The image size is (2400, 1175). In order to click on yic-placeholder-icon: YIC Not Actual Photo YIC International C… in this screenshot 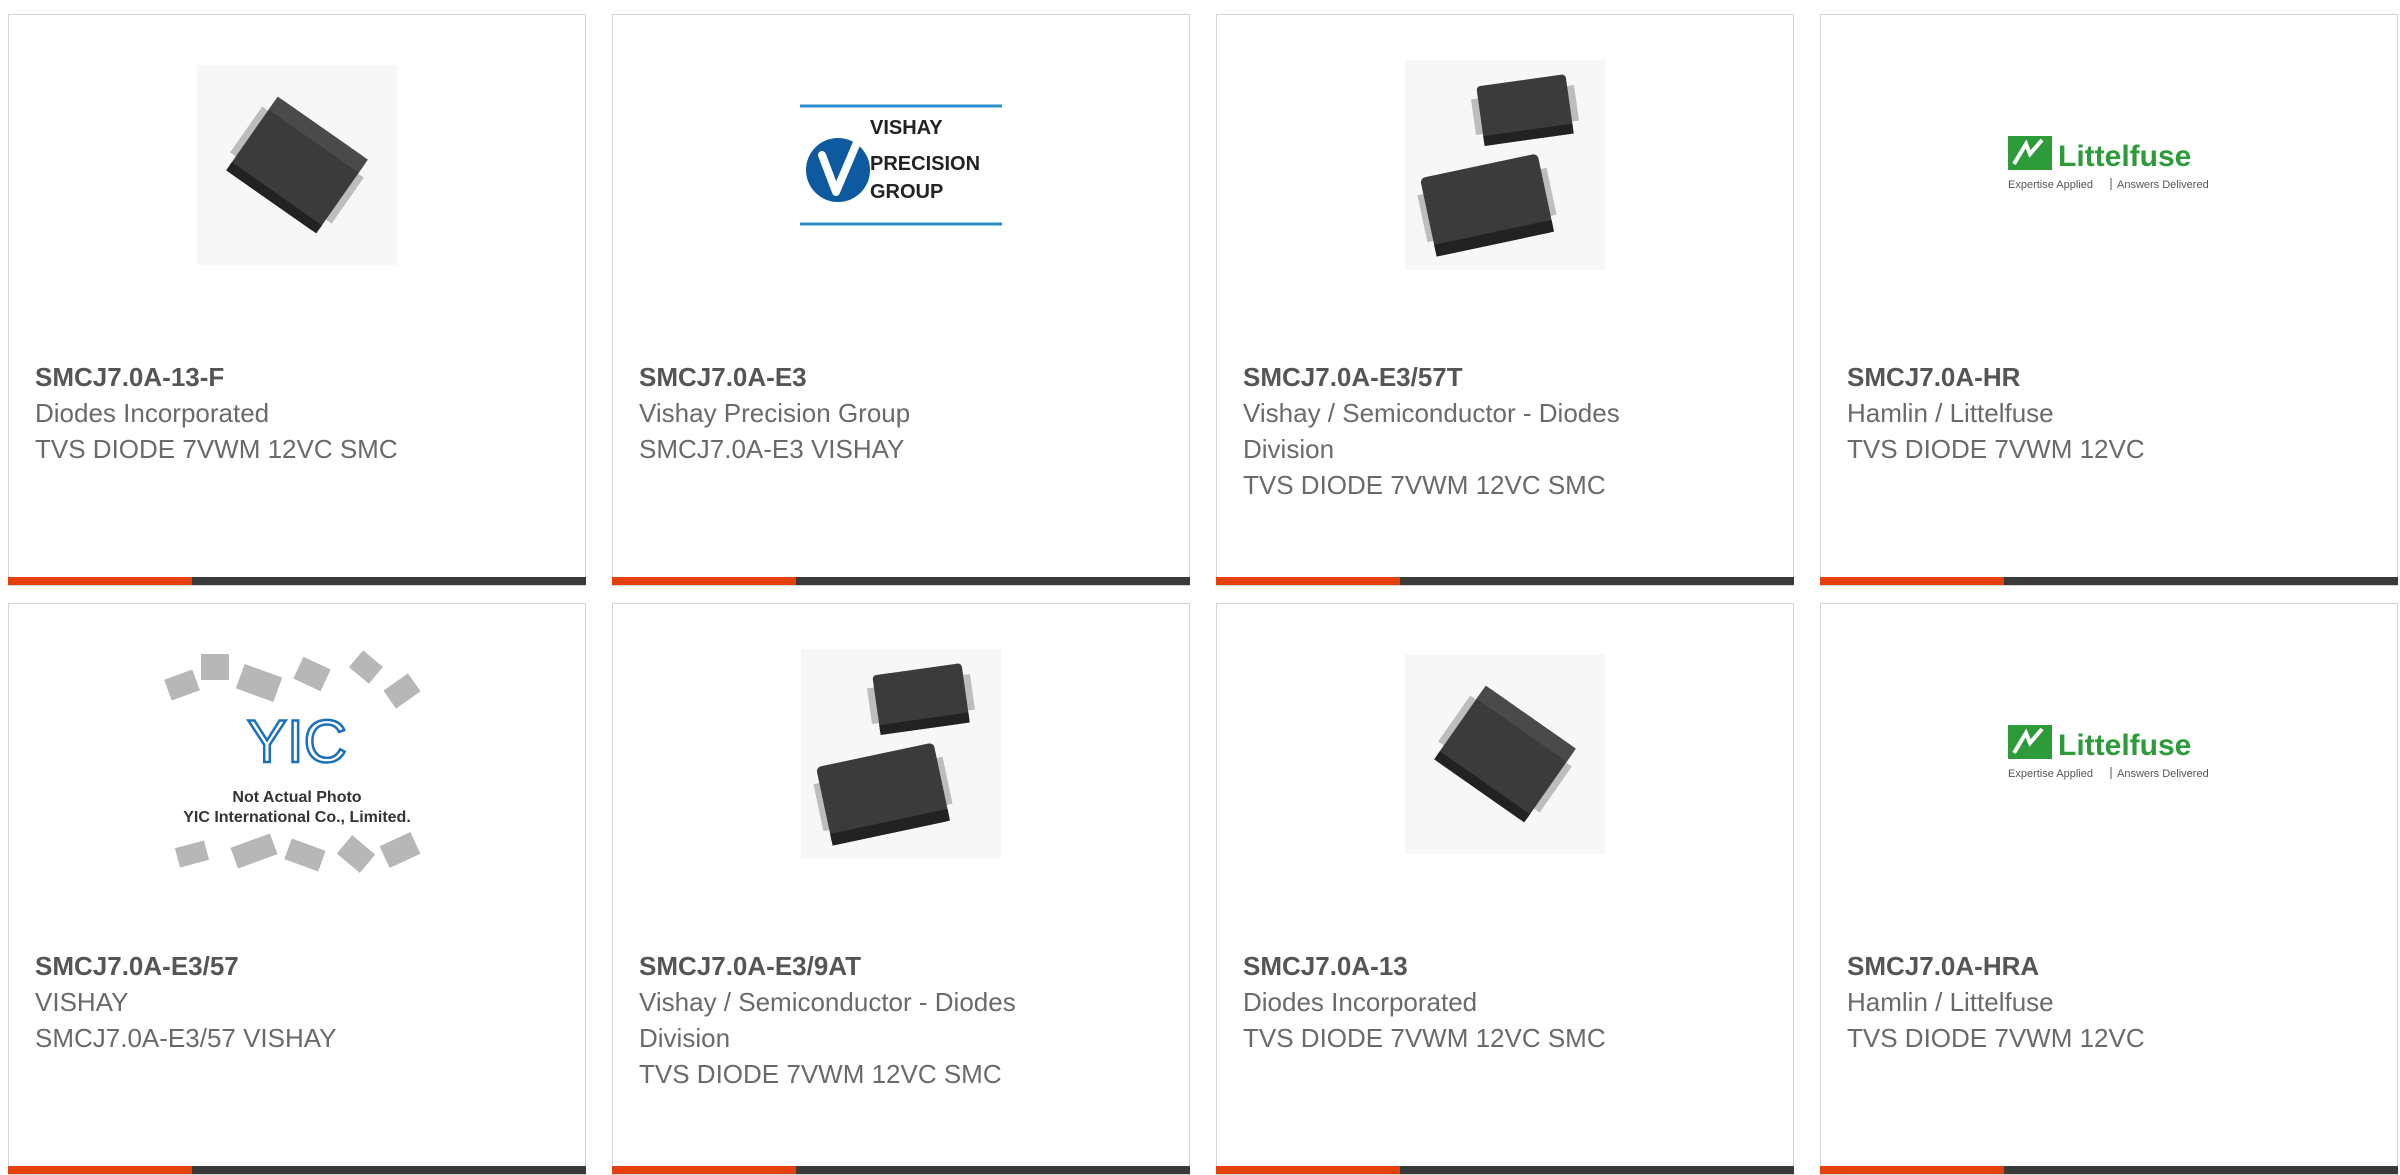, I will do `click(292, 761)`.